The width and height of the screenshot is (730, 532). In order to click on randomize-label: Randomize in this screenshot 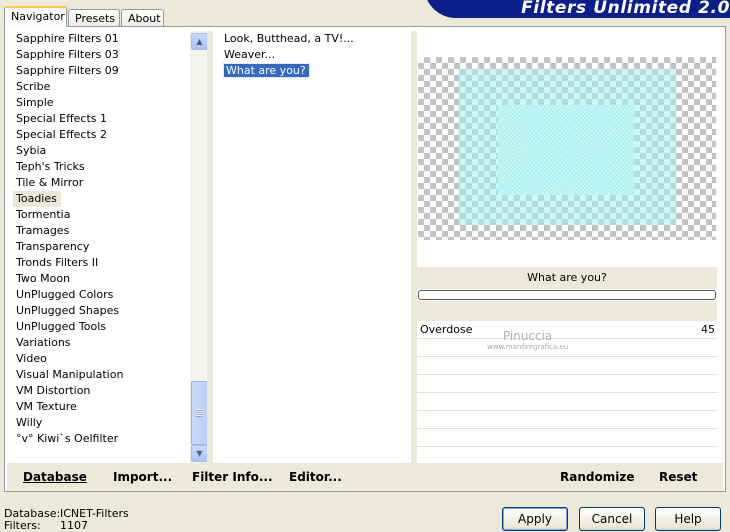, I will do `click(597, 477)`.